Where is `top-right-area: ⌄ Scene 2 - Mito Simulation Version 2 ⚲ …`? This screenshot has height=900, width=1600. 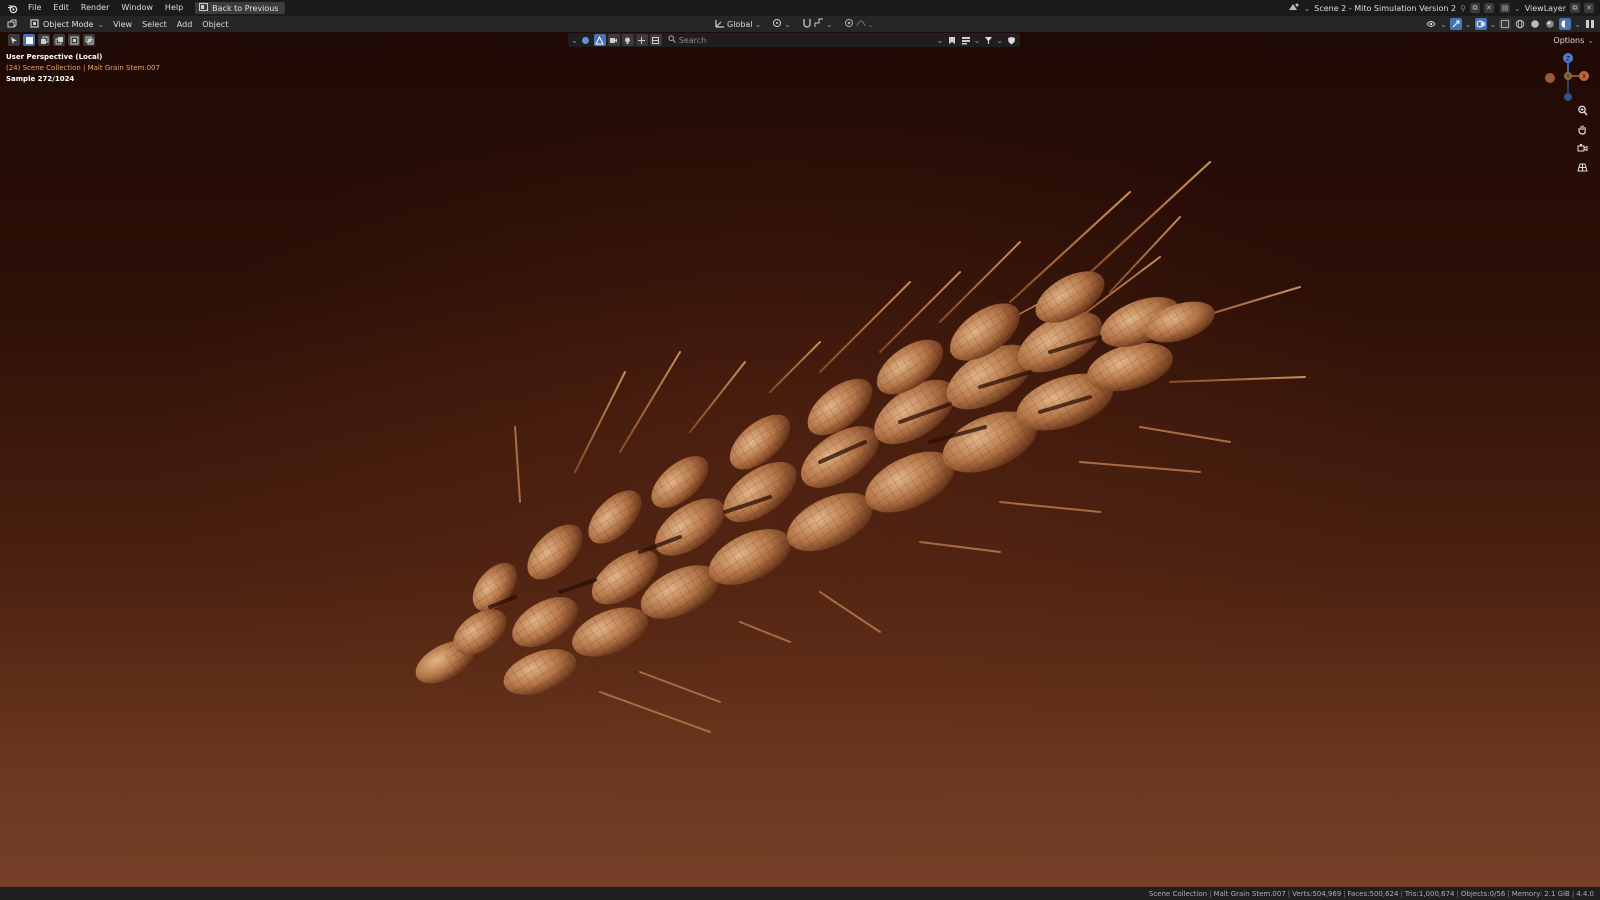 top-right-area: ⌄ Scene 2 - Mito Simulation Version 2 ⚲ … is located at coordinates (1444, 8).